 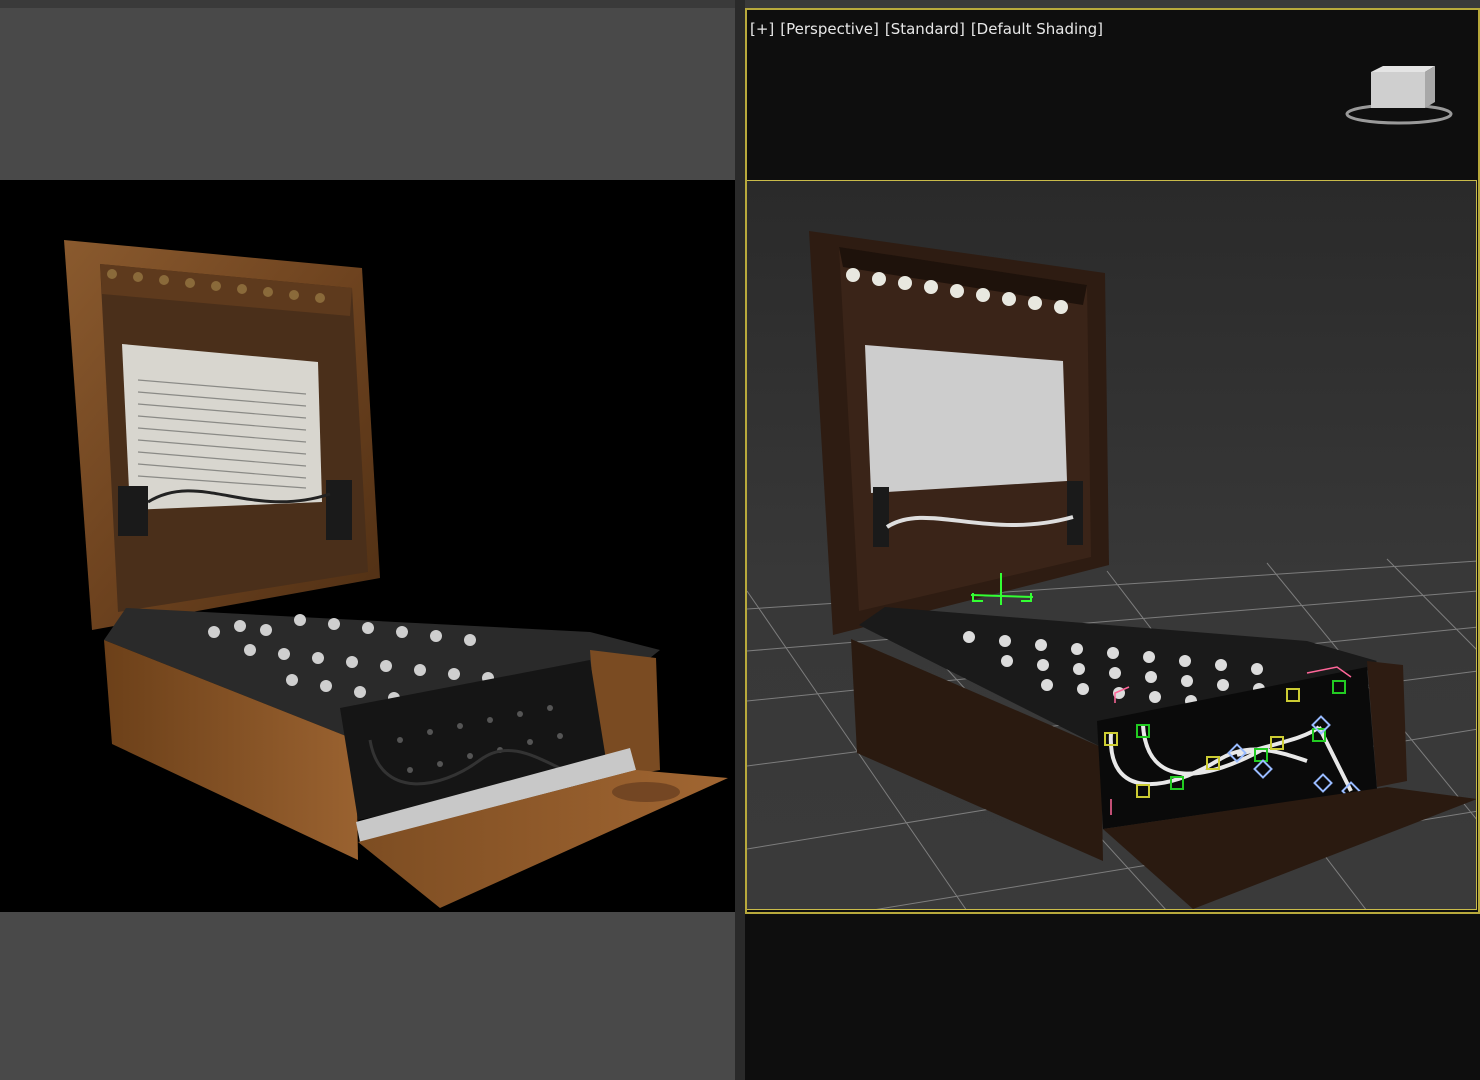 I want to click on viewport-standard-menu: [Standard], so click(x=925, y=29).